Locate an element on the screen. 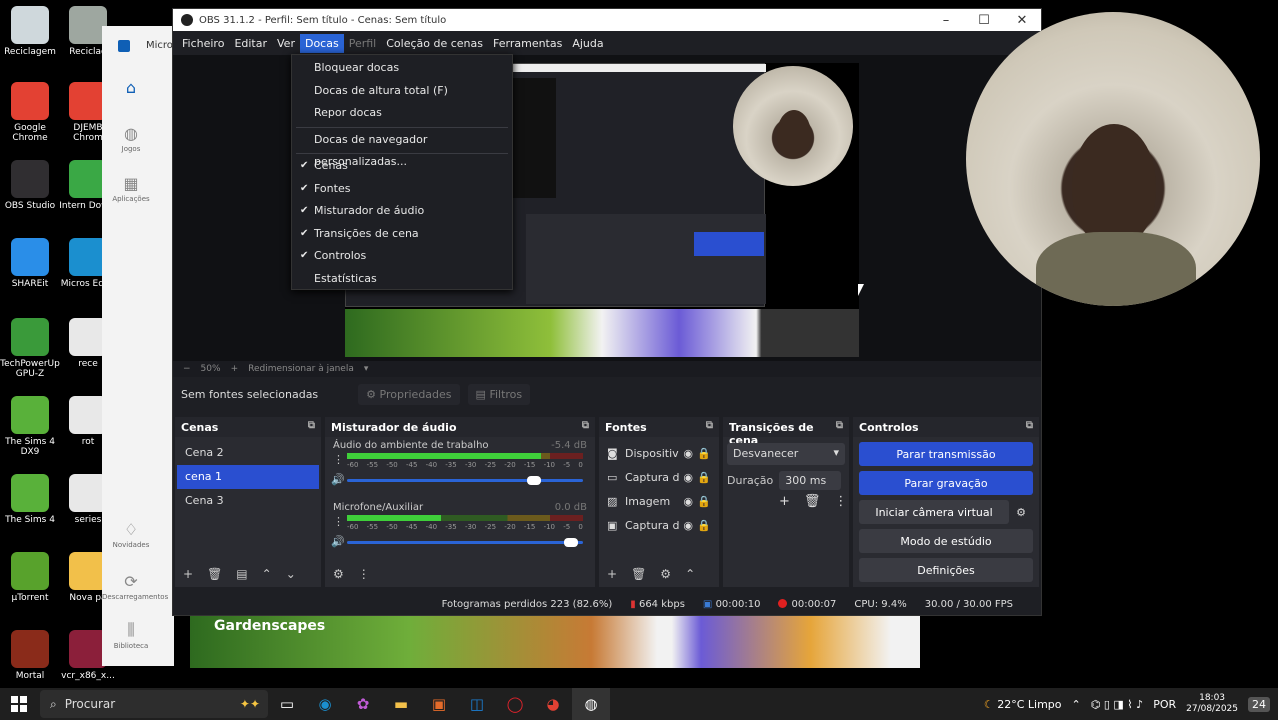 The width and height of the screenshot is (1278, 720). close-button: ✕ is located at coordinates (1022, 20).